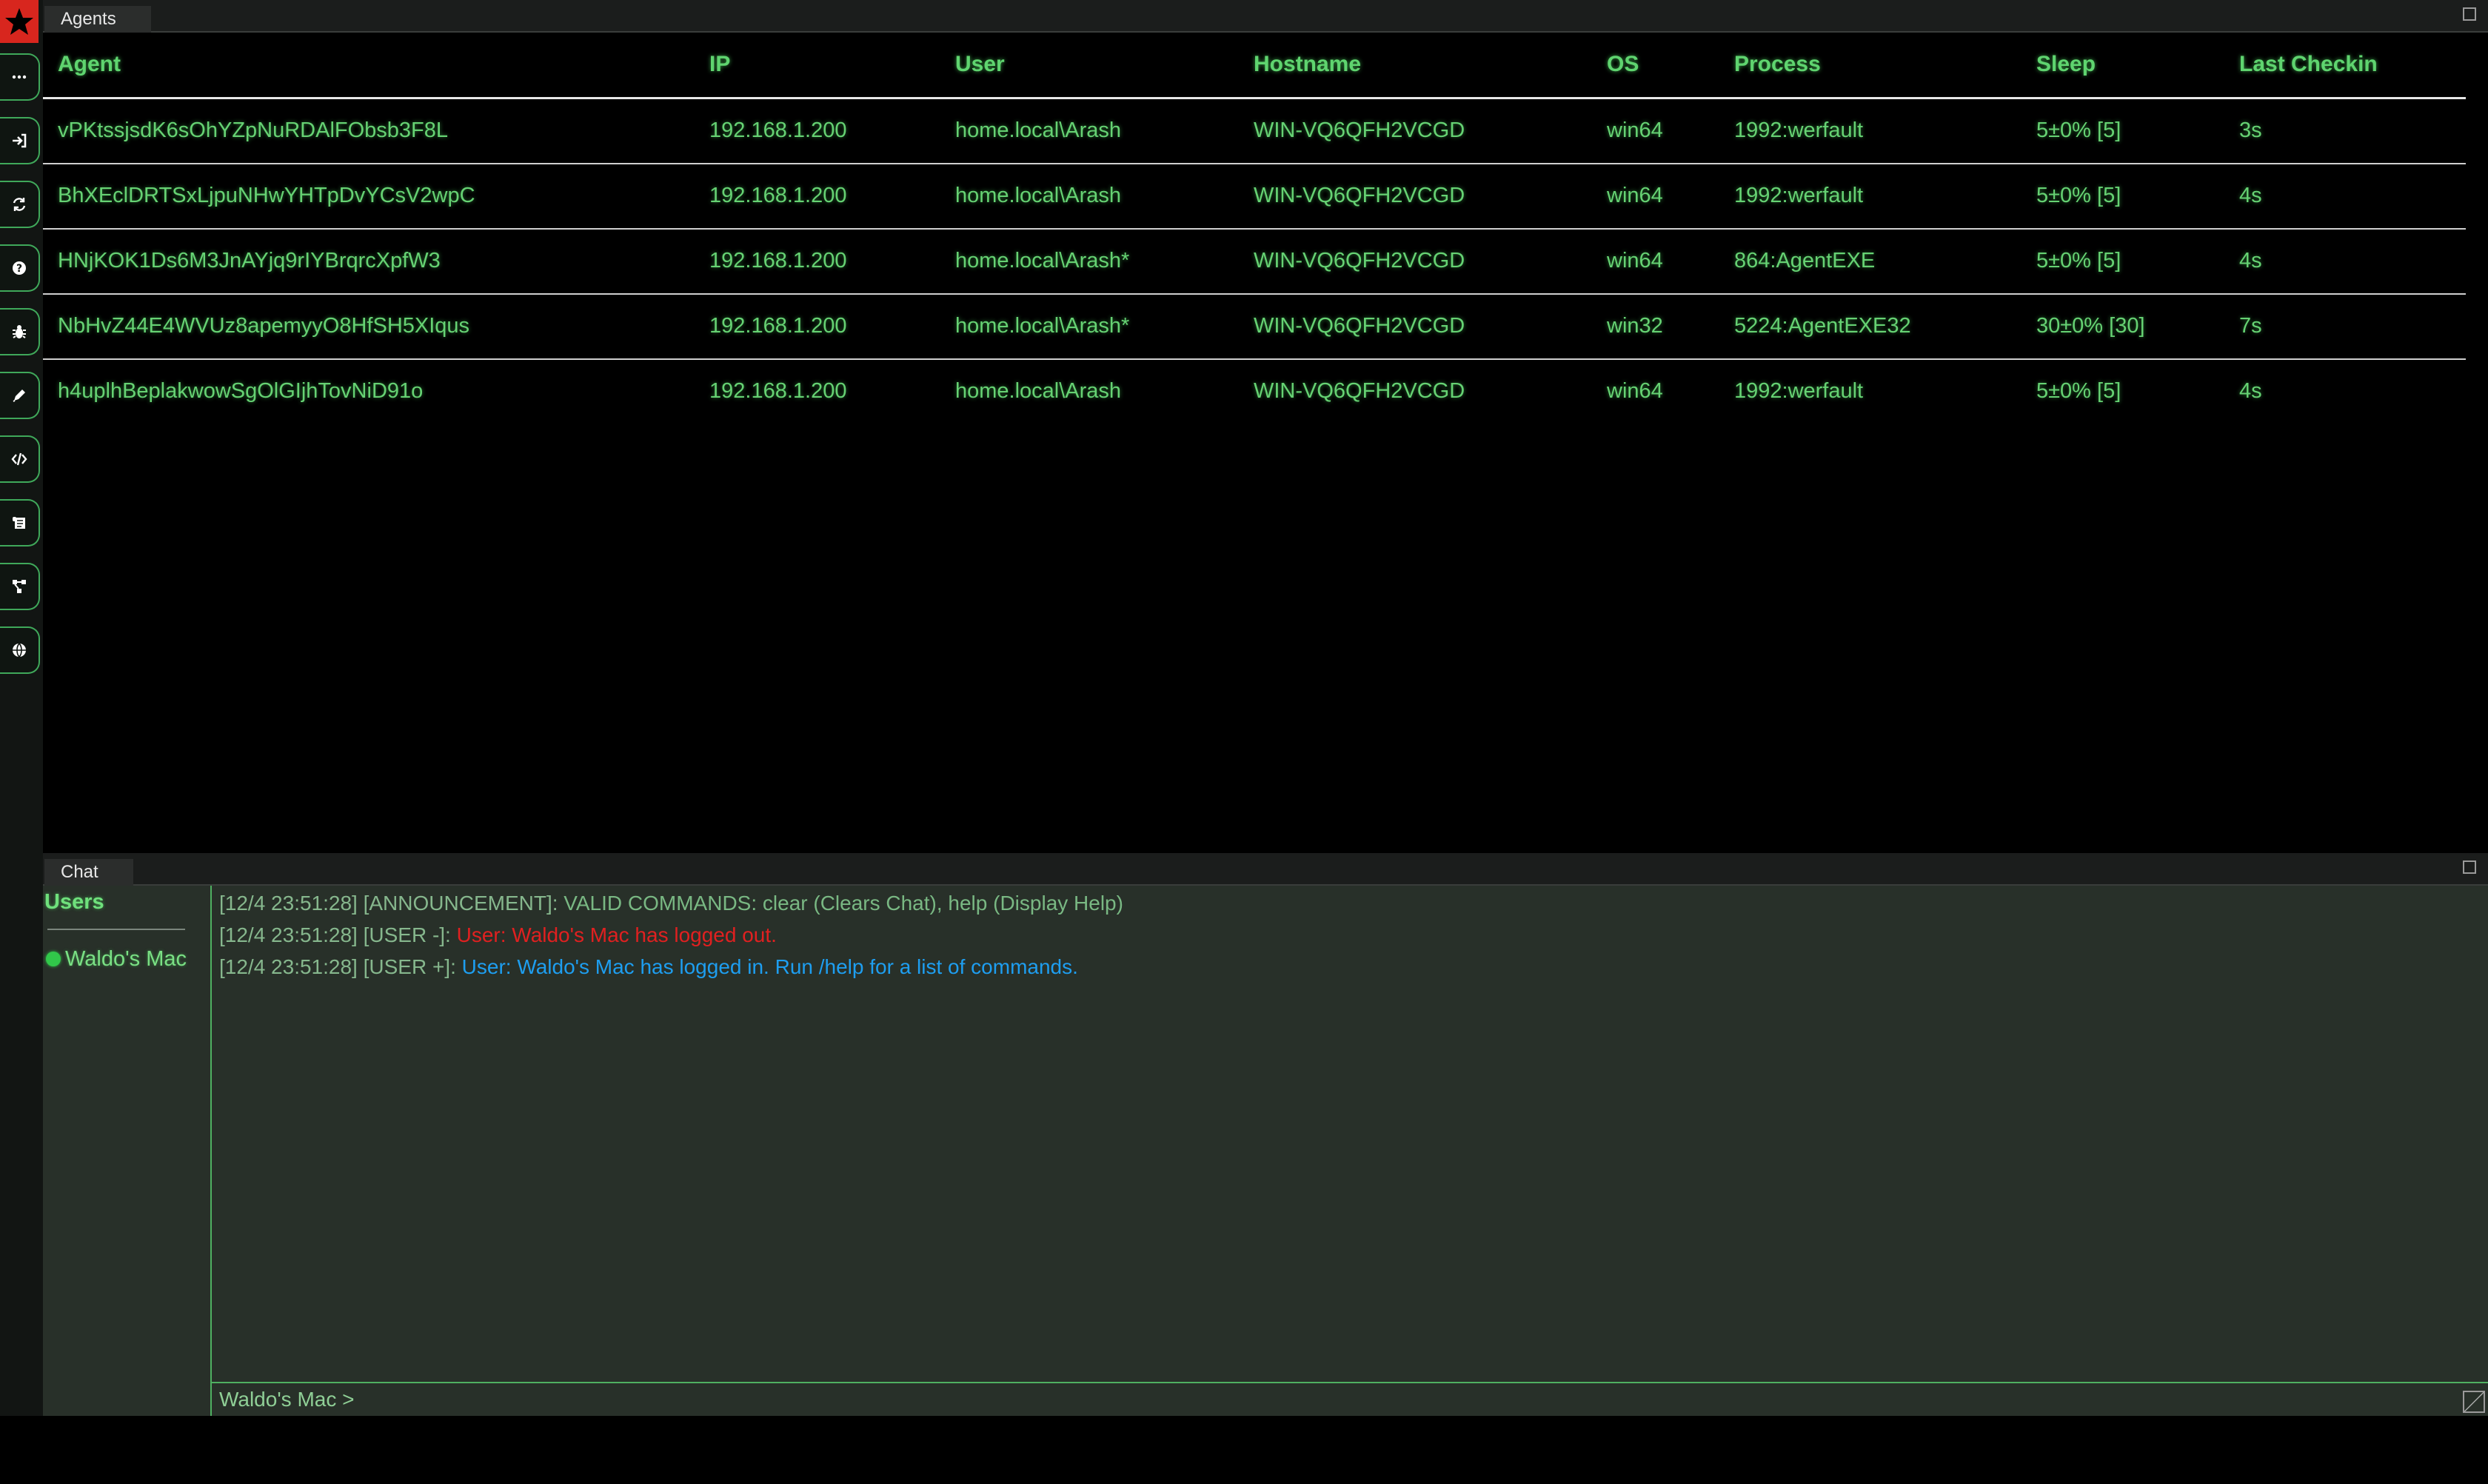 The width and height of the screenshot is (2488, 1484). Describe the element at coordinates (128, 1151) in the screenshot. I see `users-pane: Users Waldo's Mac` at that location.